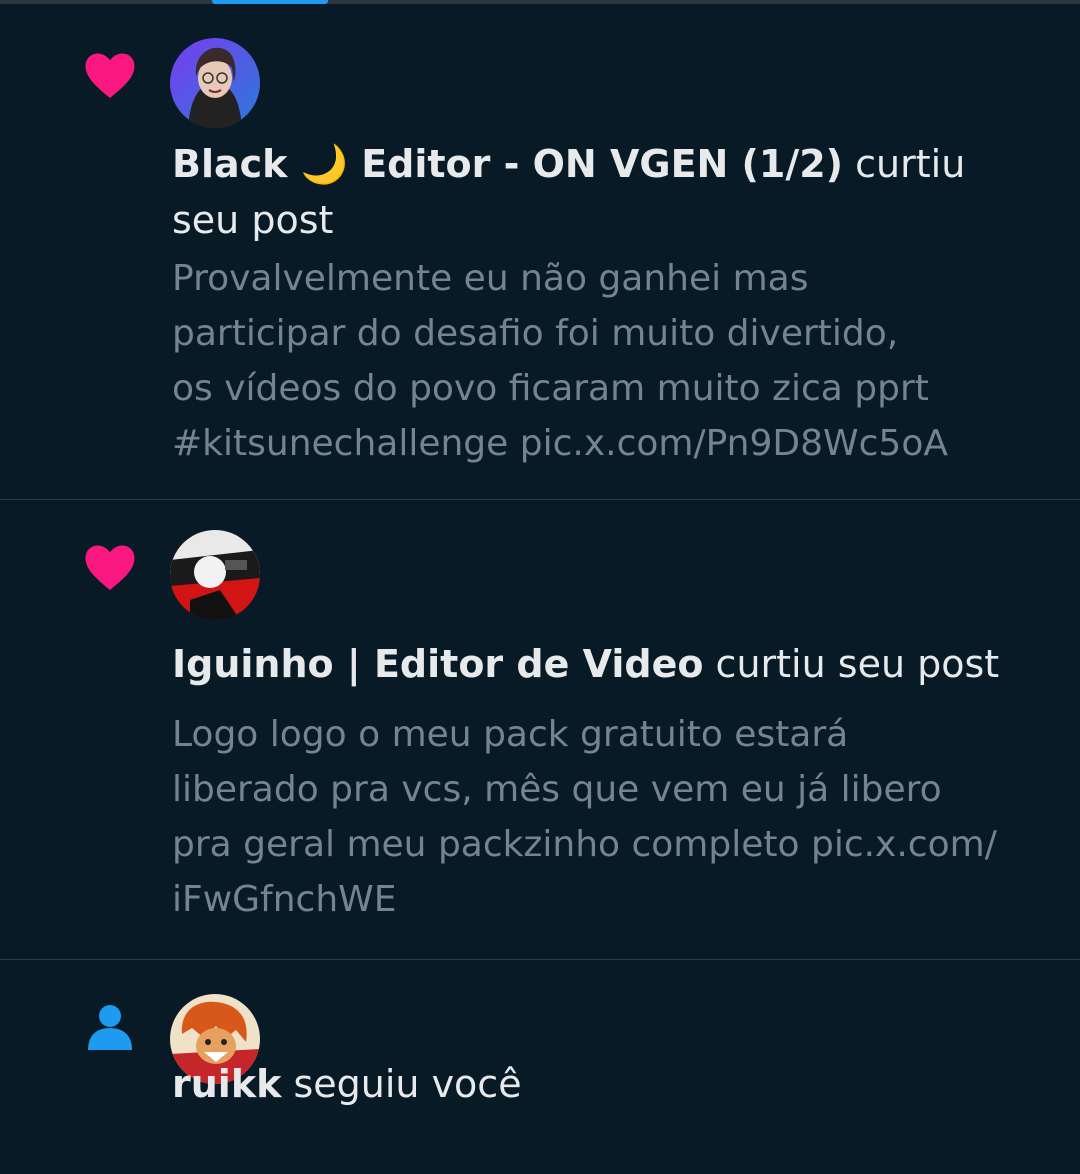  Describe the element at coordinates (226, 1084) in the screenshot. I see `user-name: ruikk` at that location.